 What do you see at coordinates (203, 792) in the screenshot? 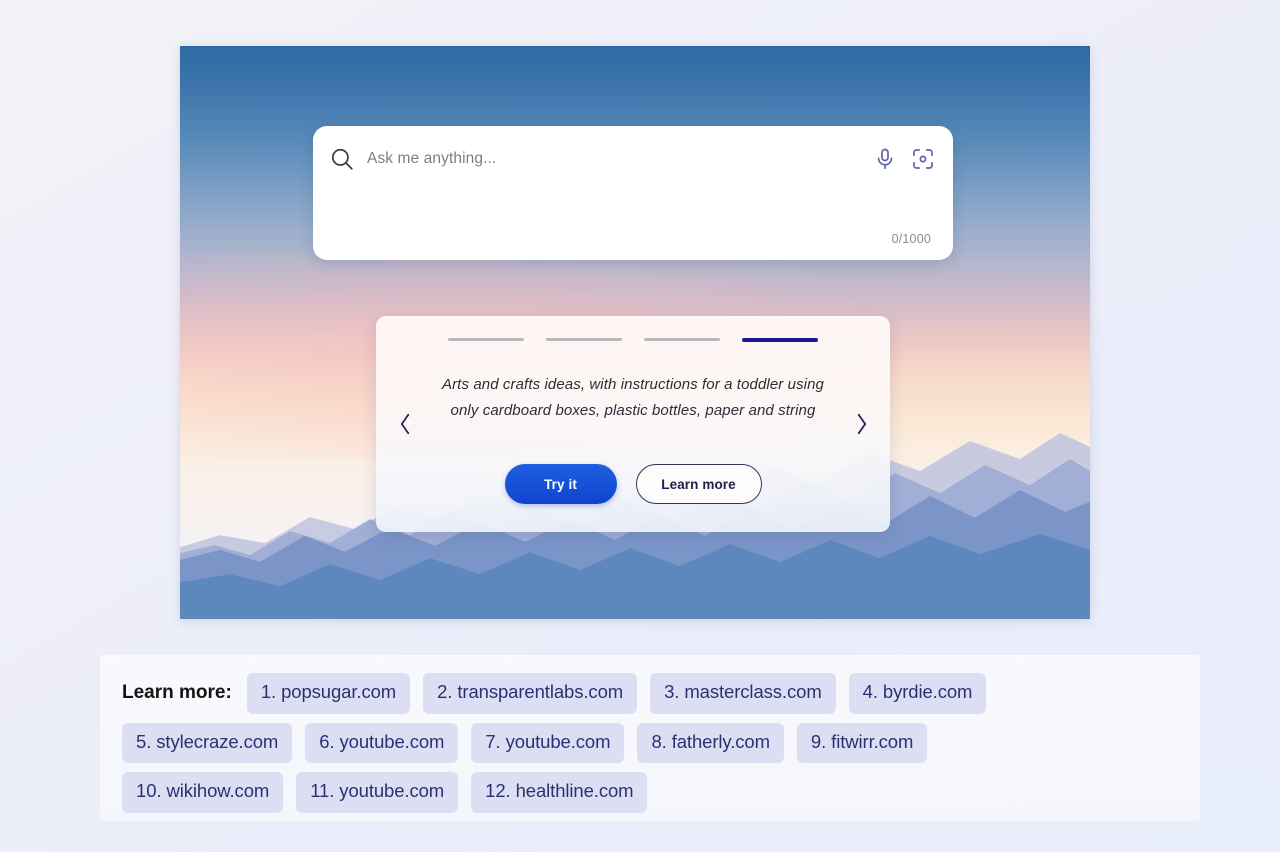
I see `citation-chip: 10. wikihow.com` at bounding box center [203, 792].